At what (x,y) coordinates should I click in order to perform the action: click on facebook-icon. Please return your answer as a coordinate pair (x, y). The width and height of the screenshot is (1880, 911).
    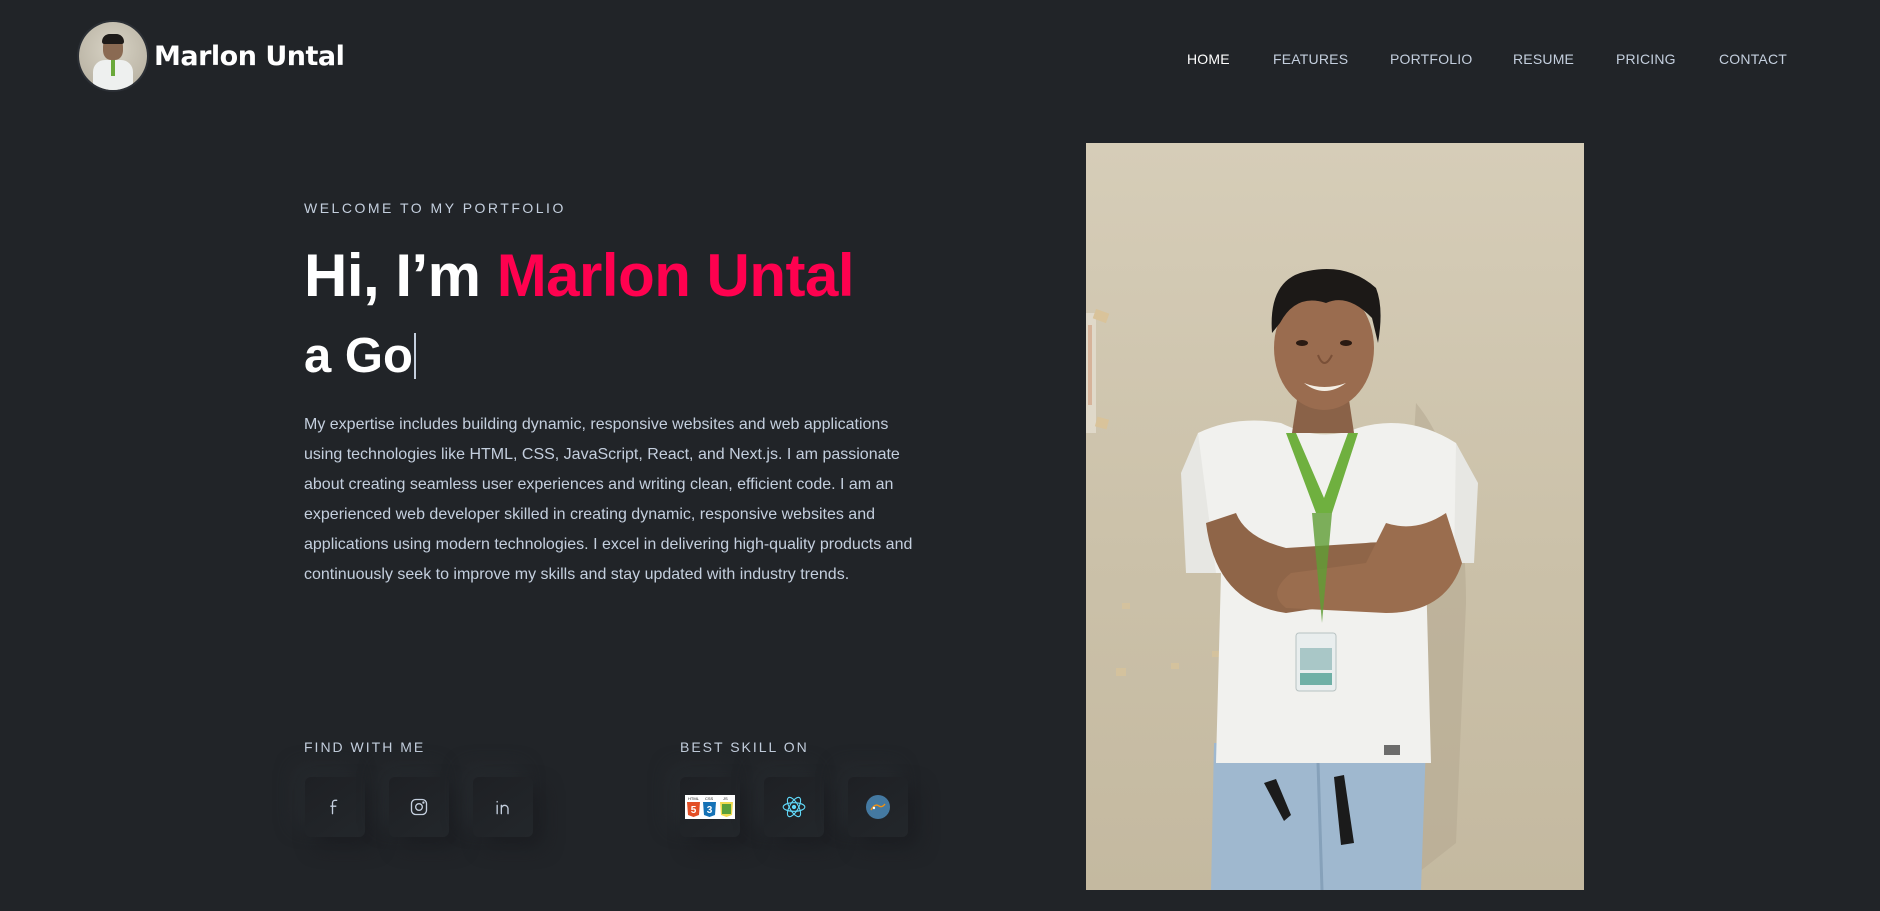
    Looking at the image, I should click on (334, 807).